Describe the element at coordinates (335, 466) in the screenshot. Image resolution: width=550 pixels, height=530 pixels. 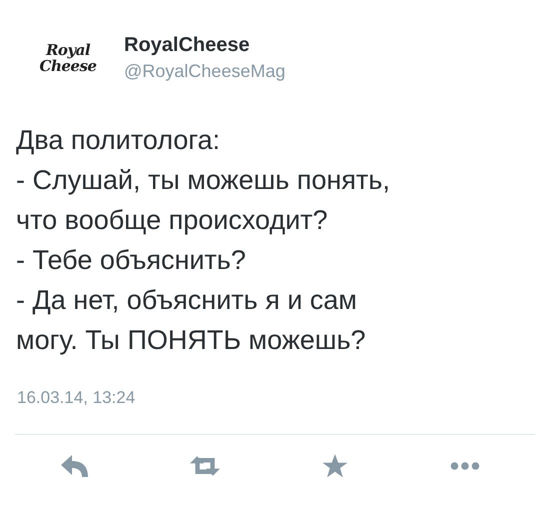
I see `star-icon` at that location.